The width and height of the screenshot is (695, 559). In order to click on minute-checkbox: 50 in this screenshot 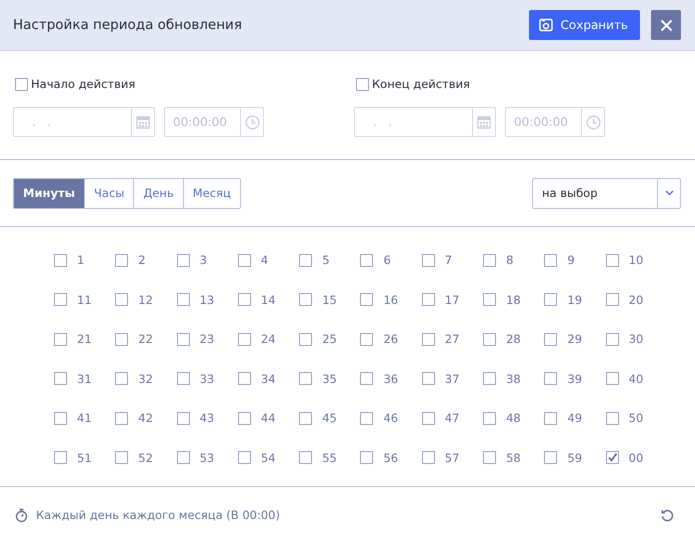, I will do `click(625, 418)`.